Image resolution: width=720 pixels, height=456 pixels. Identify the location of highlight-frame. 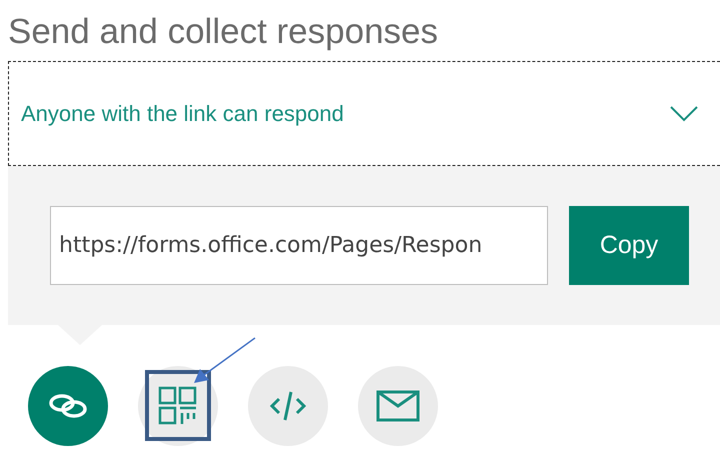
(178, 405).